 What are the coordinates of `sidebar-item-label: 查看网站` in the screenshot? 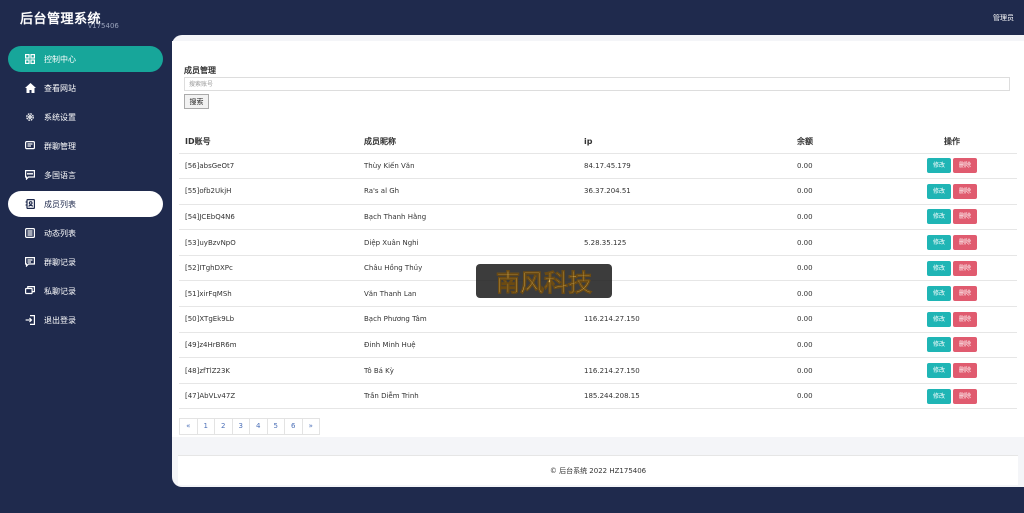 It's located at (60, 88).